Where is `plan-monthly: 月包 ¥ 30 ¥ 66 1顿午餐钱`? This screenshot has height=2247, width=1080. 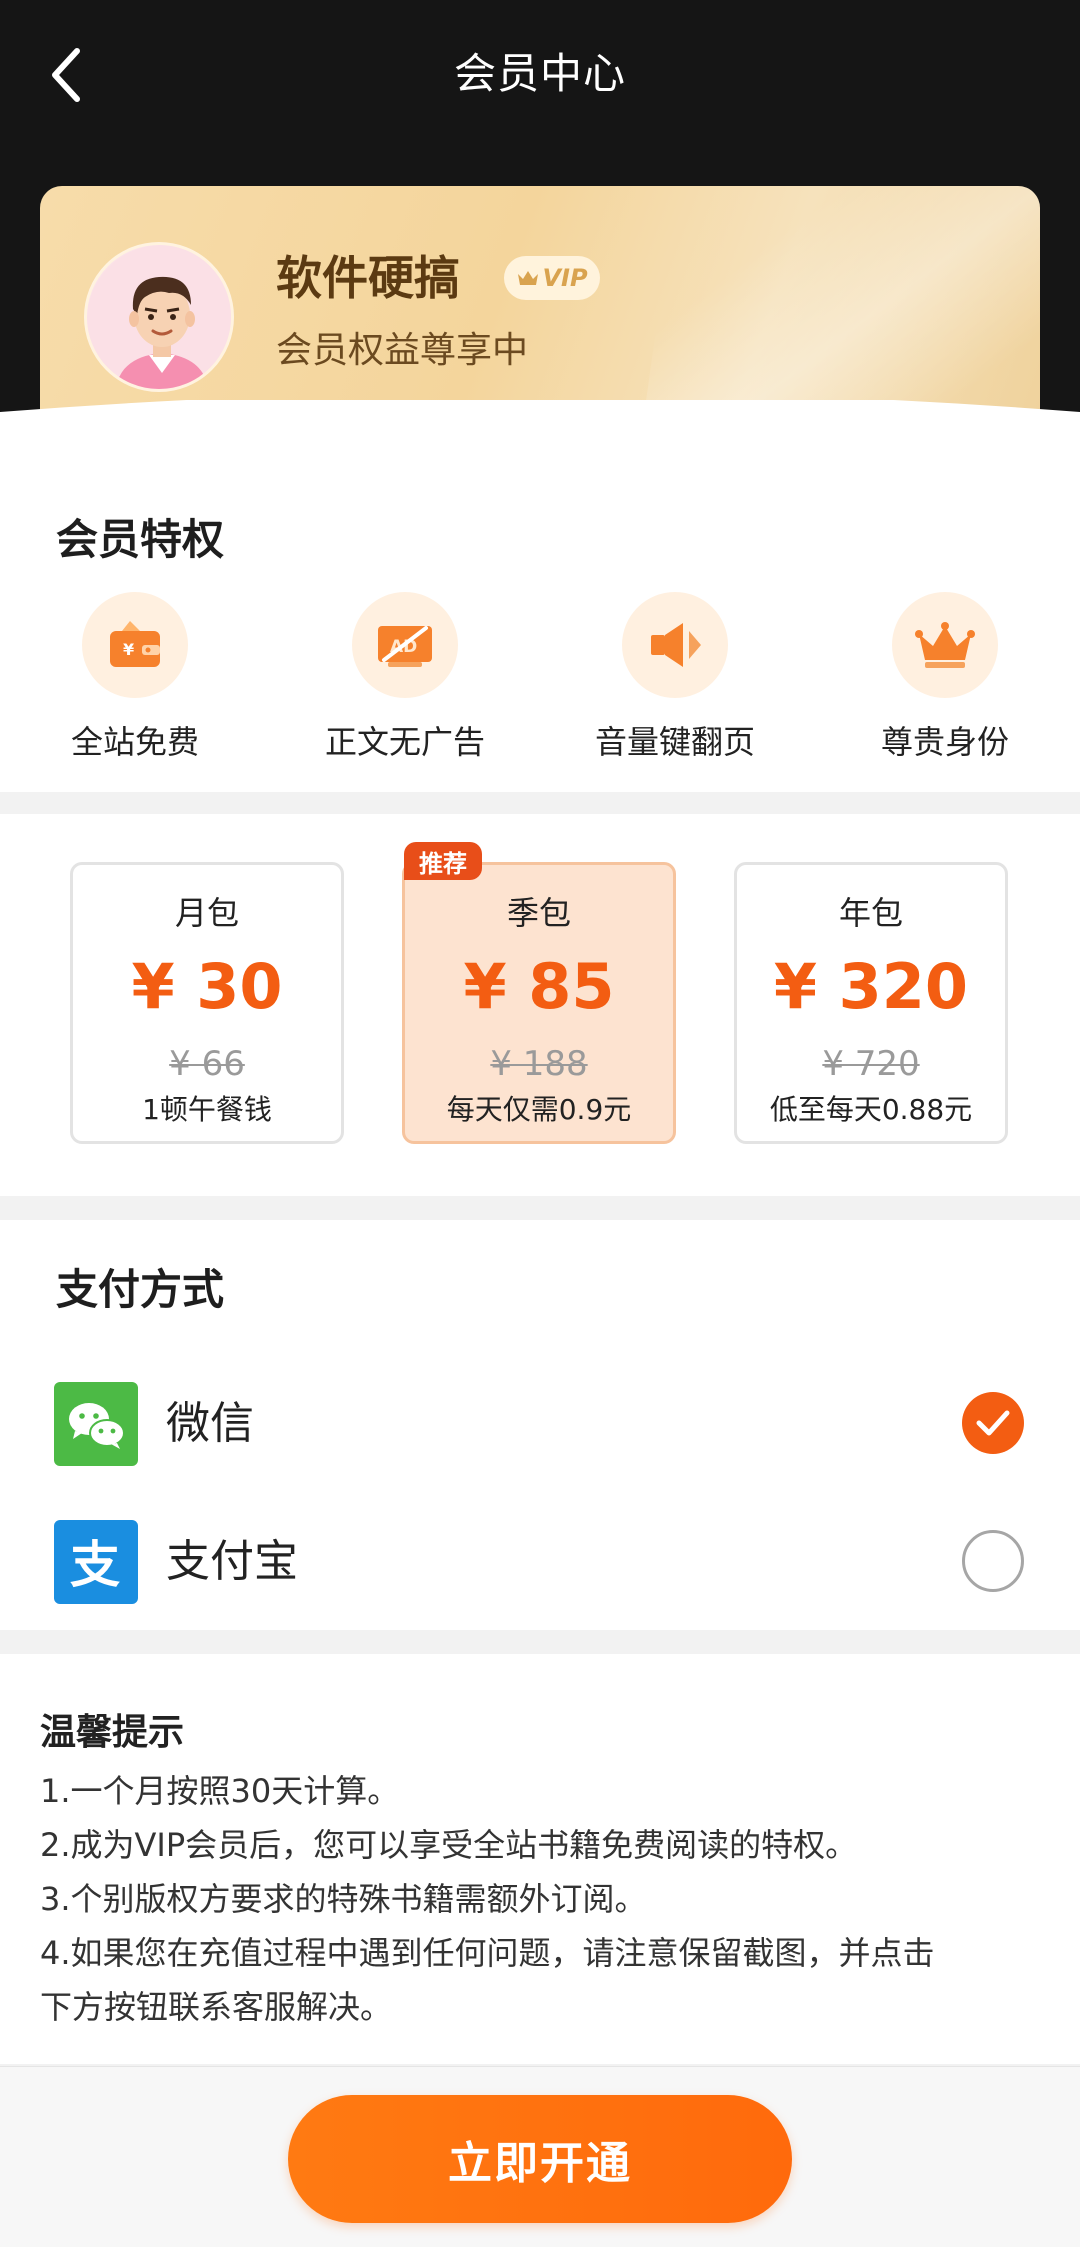
plan-monthly: 月包 ¥ 30 ¥ 66 1顿午餐钱 is located at coordinates (207, 1003).